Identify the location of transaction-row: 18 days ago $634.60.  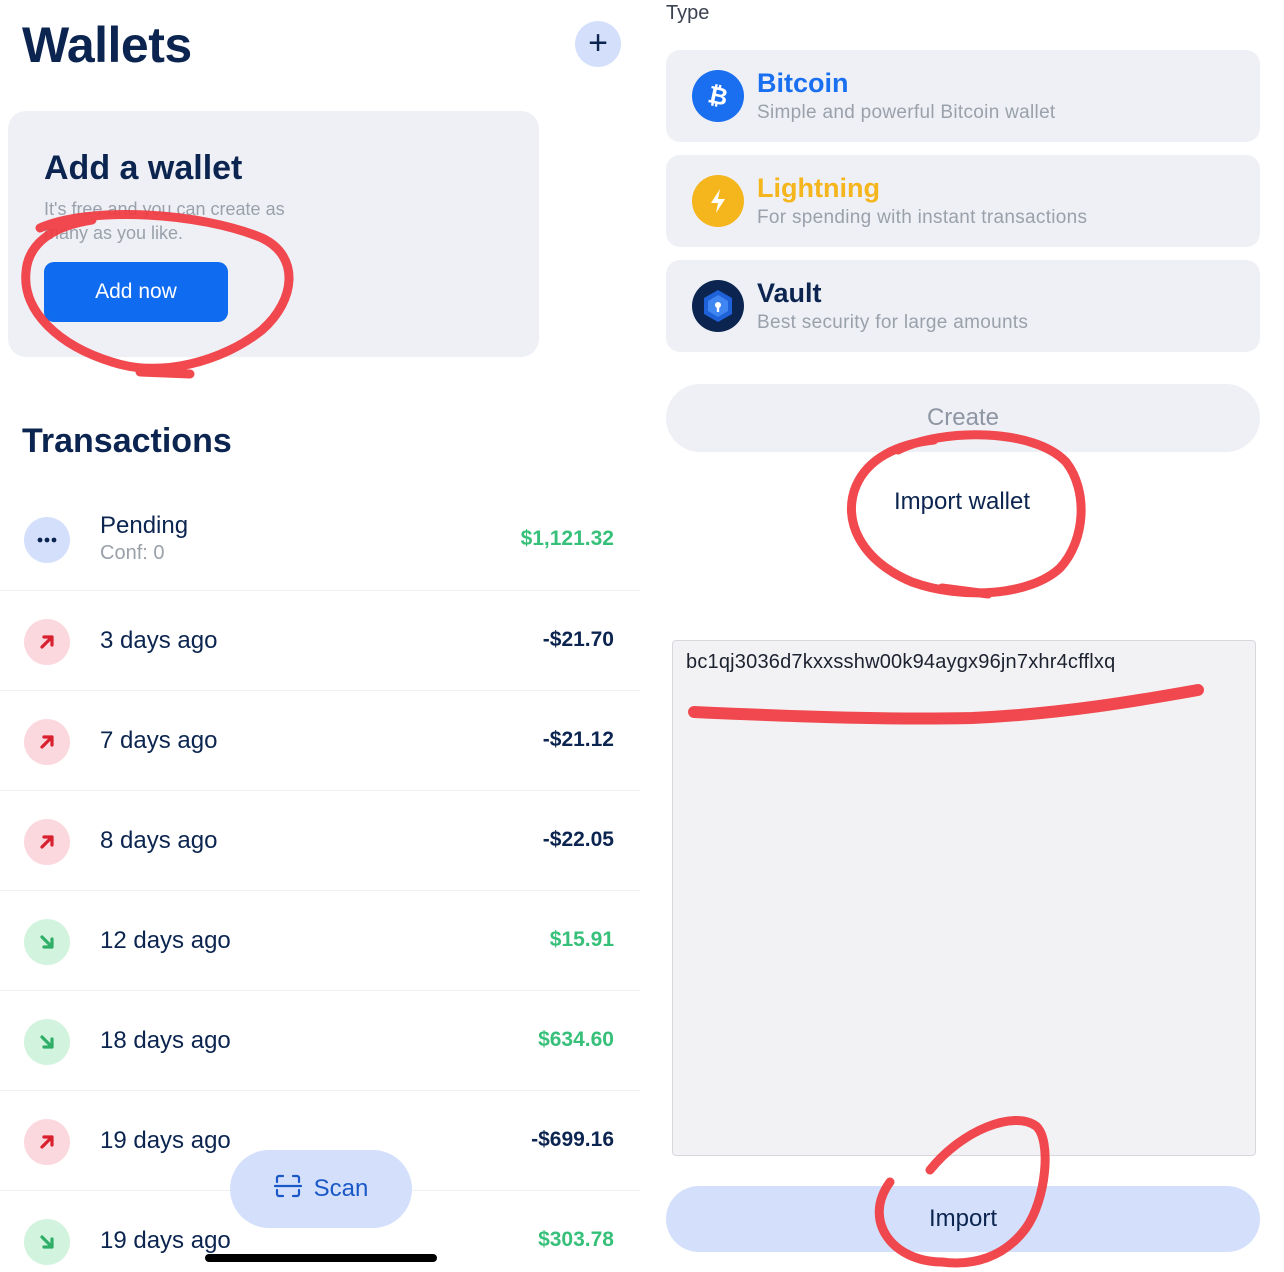
(320, 1040).